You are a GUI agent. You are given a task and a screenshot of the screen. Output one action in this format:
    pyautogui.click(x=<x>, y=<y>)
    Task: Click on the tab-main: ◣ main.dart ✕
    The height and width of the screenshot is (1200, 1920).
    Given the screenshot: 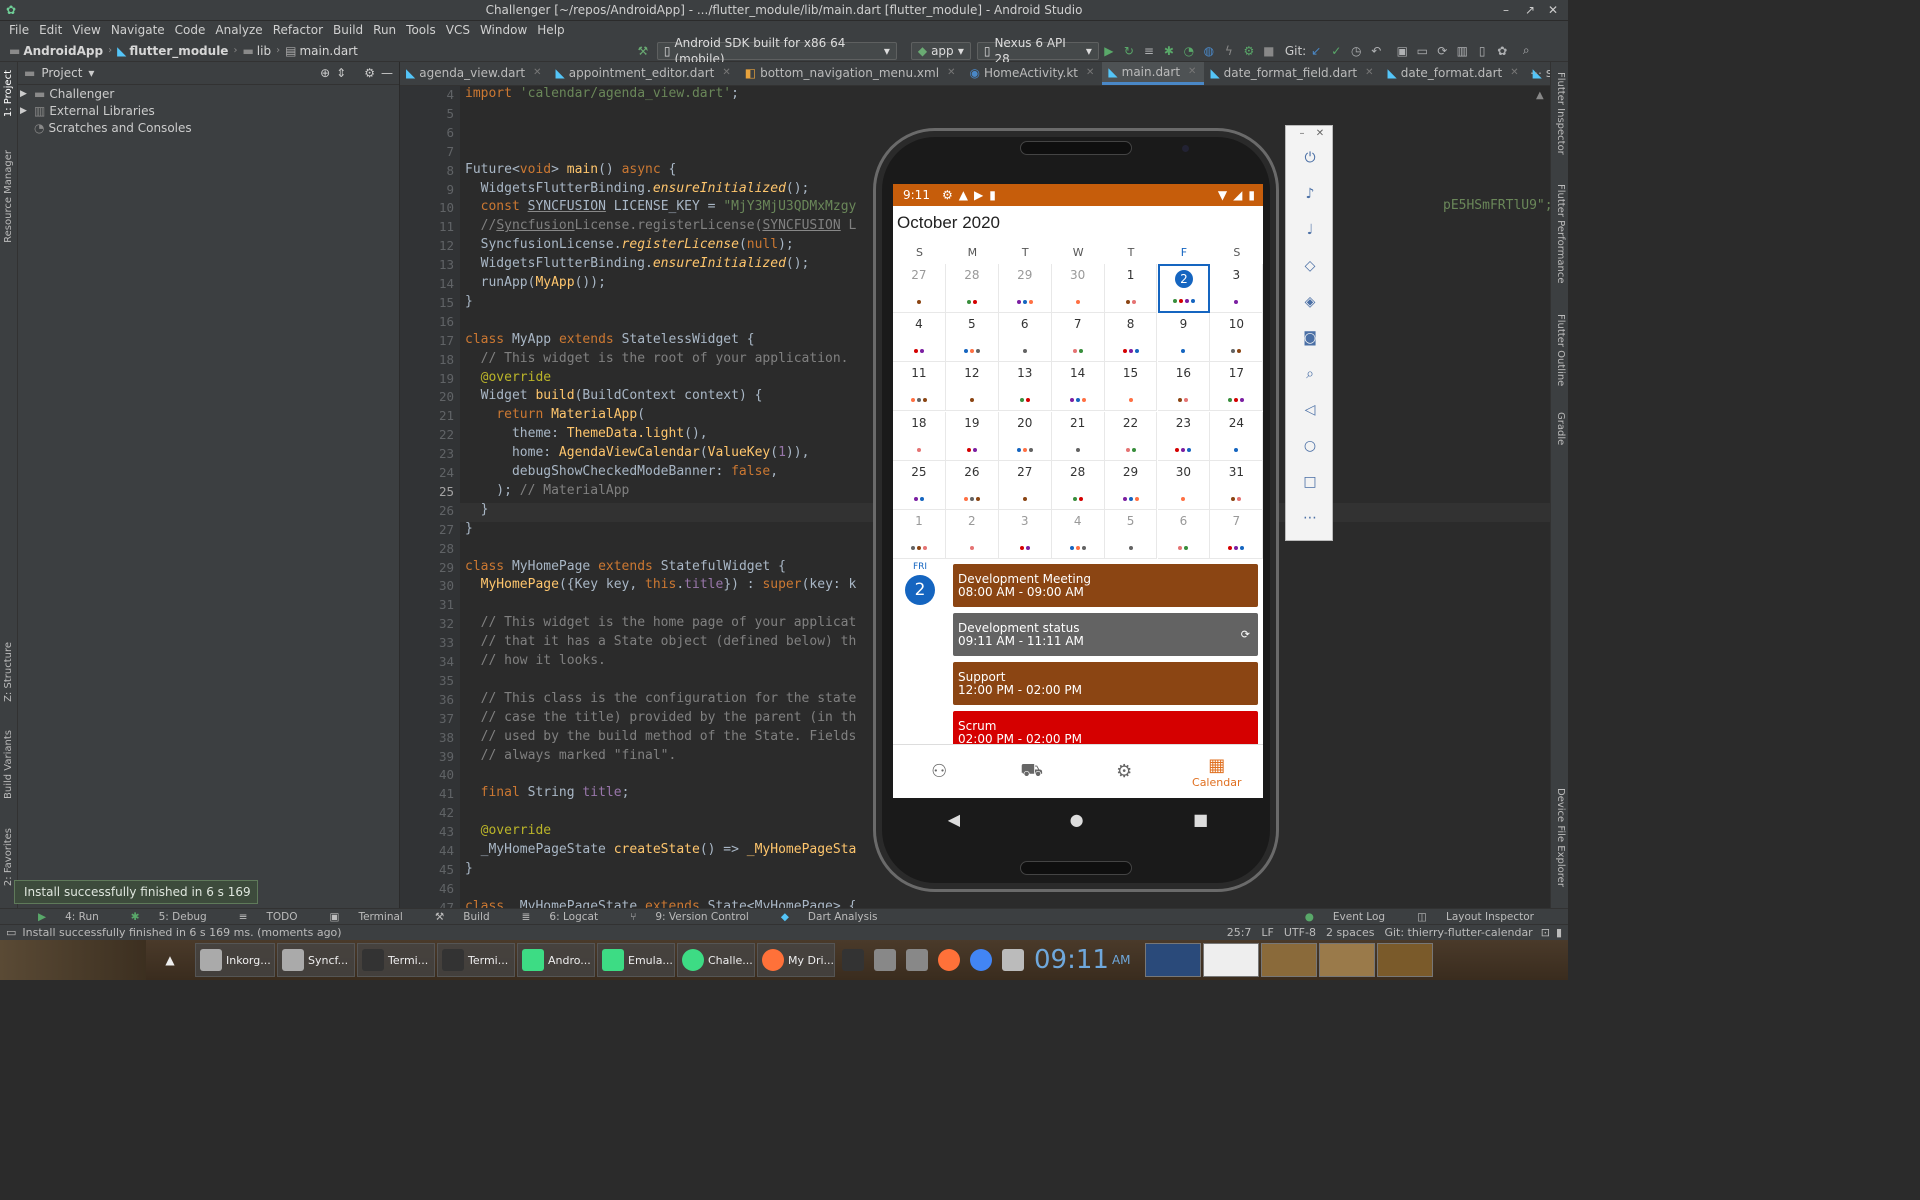 What is the action you would take?
    pyautogui.click(x=1153, y=73)
    